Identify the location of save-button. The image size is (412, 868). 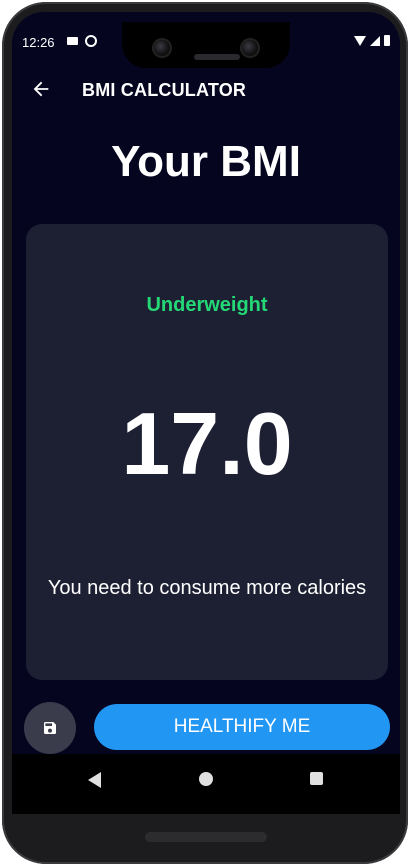
(50, 728).